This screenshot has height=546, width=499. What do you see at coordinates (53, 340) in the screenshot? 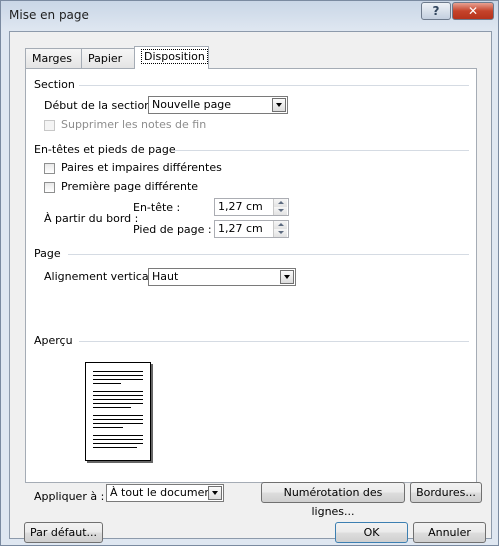
I see `preview-heading: Aperçu` at bounding box center [53, 340].